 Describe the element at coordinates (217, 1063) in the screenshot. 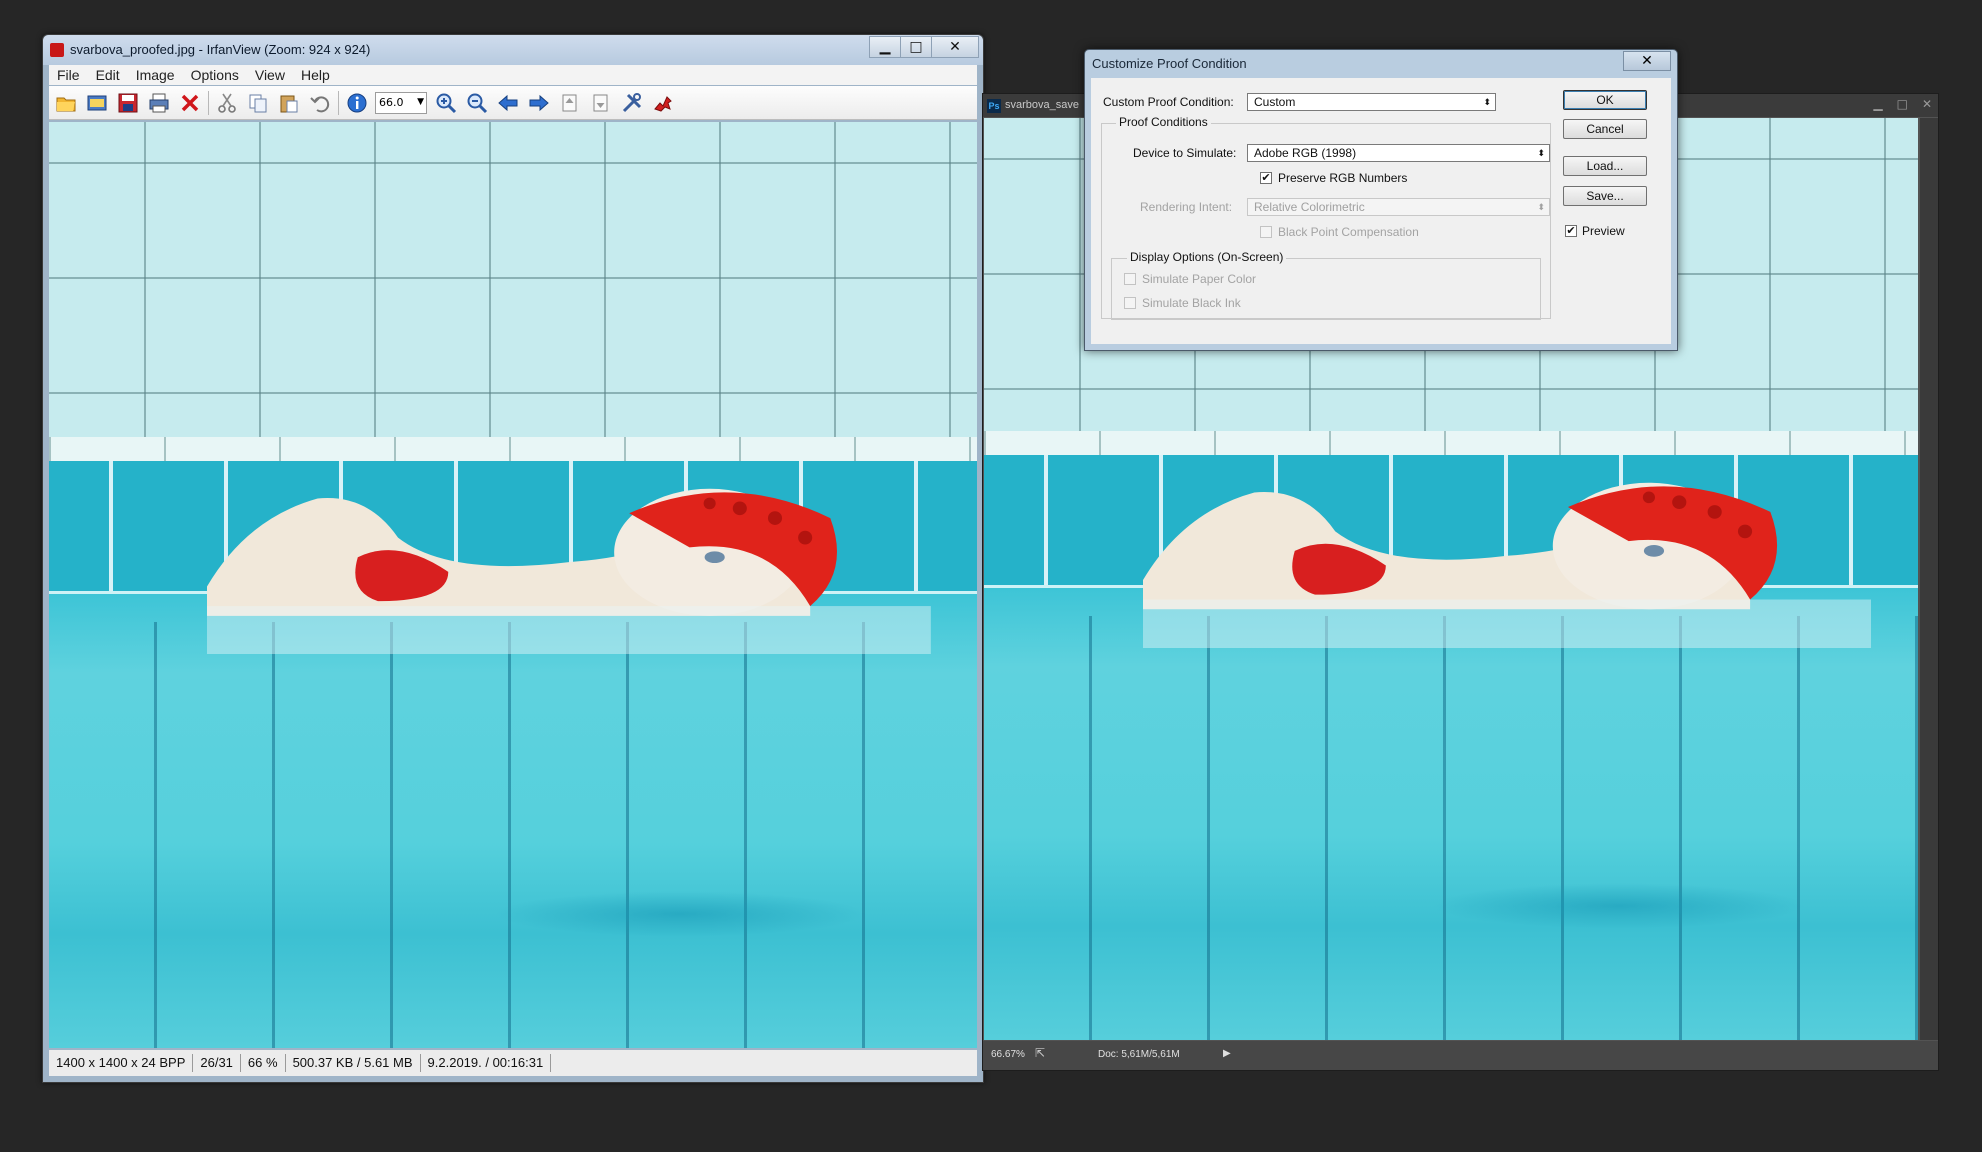

I see `status-index: 26/31` at that location.